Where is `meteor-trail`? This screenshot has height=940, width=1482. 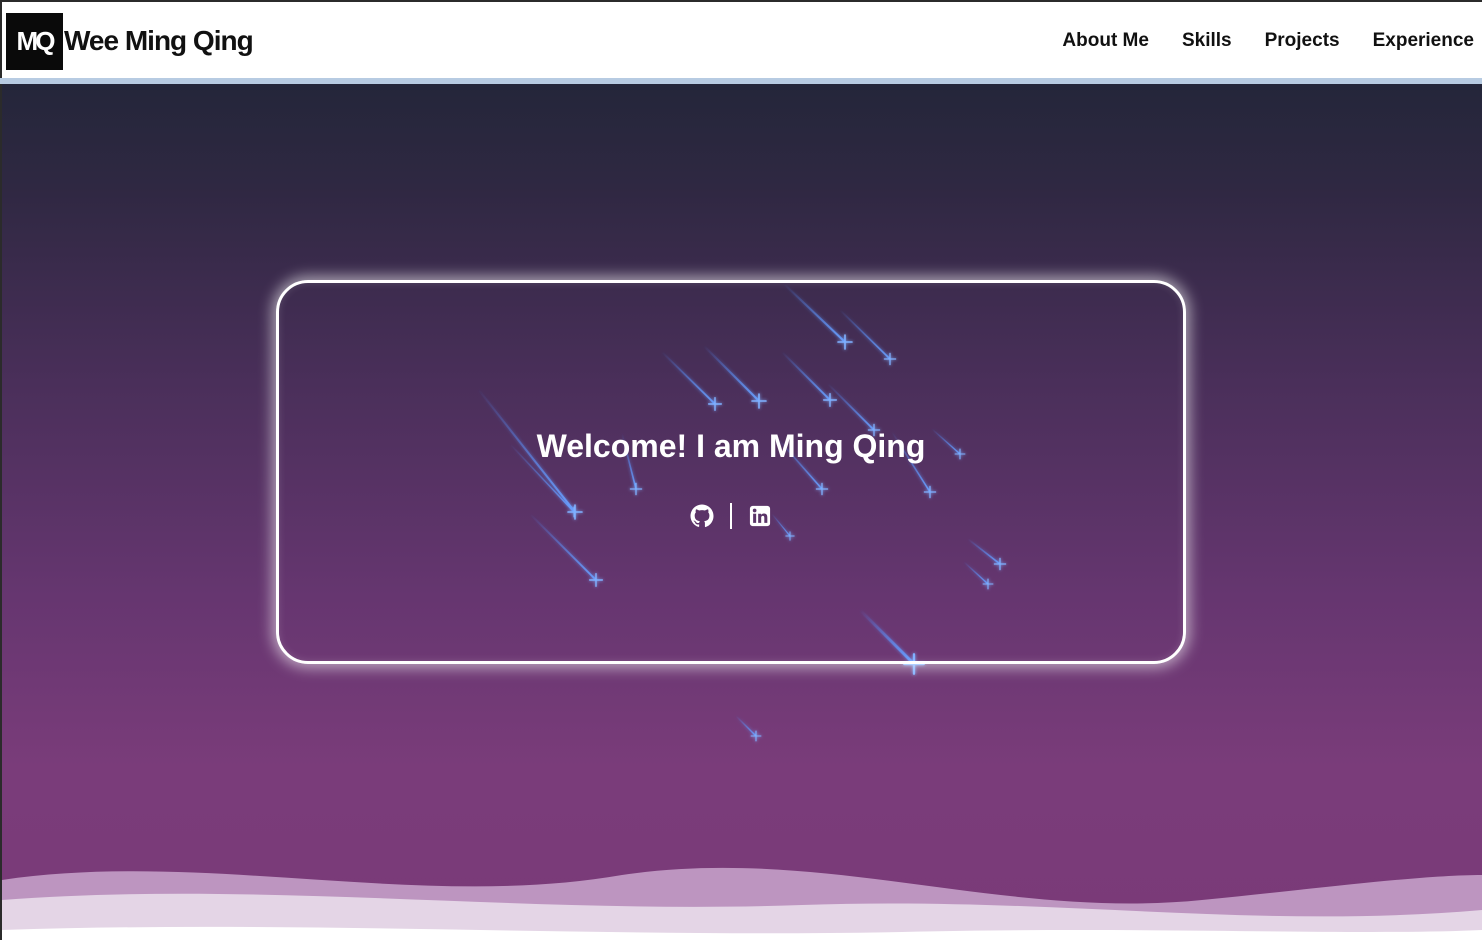
meteor-trail is located at coordinates (746, 726).